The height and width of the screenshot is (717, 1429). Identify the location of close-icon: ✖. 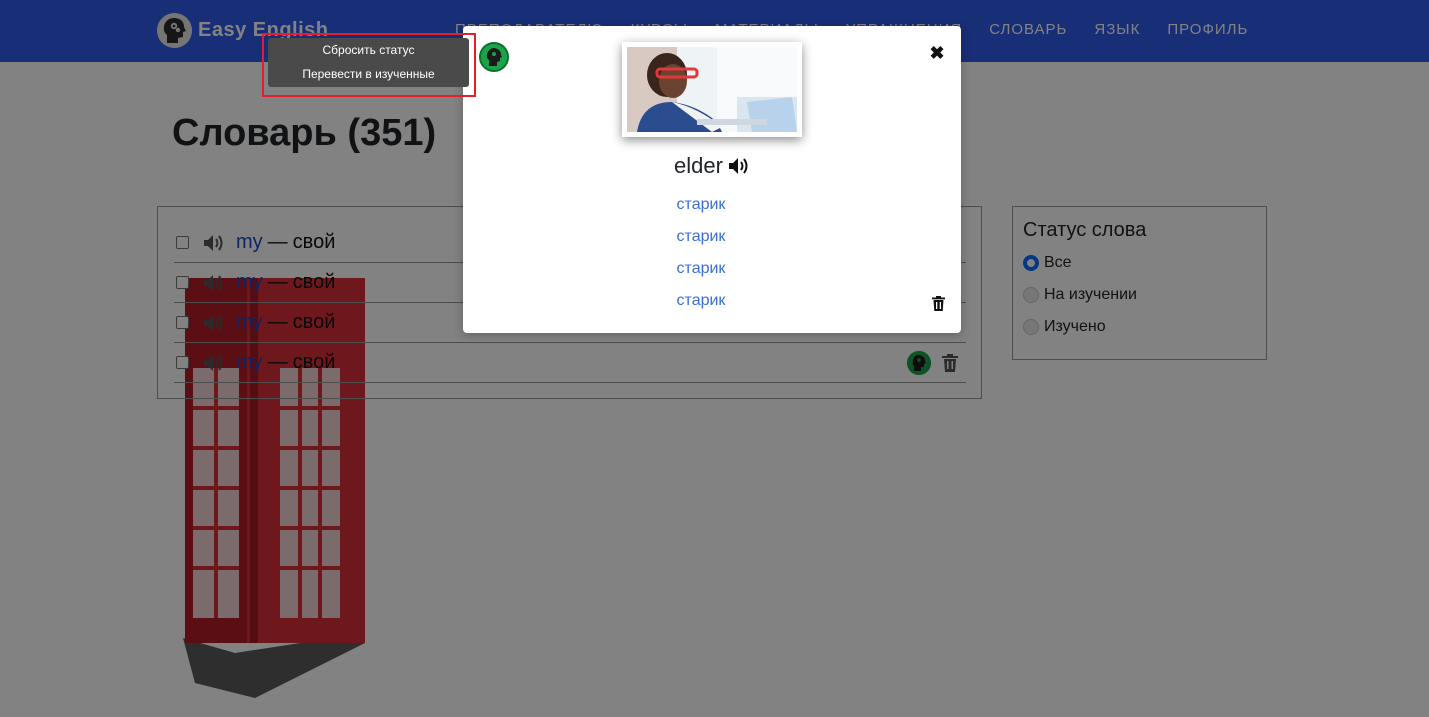
(937, 53).